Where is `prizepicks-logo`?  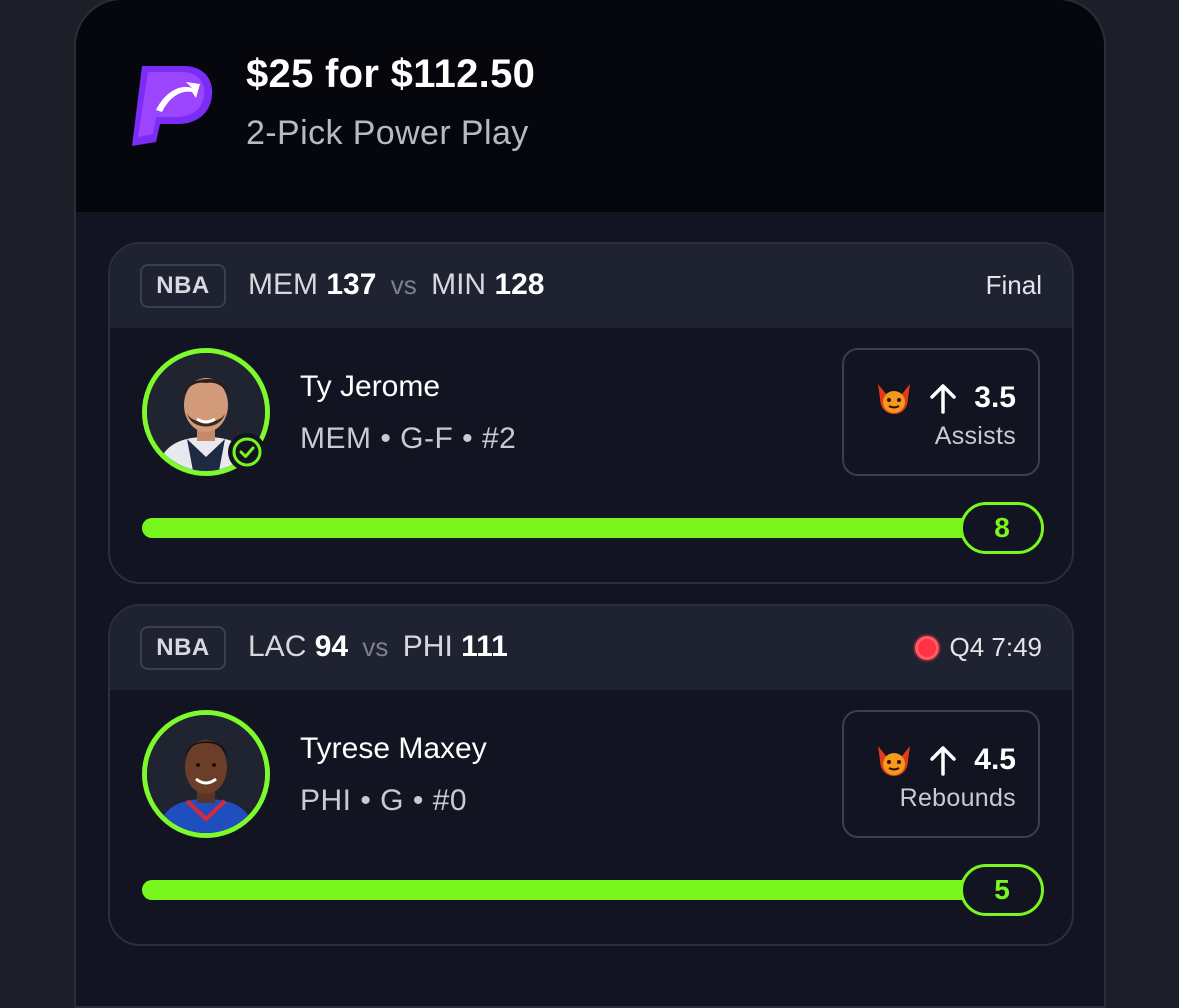
prizepicks-logo is located at coordinates (172, 106).